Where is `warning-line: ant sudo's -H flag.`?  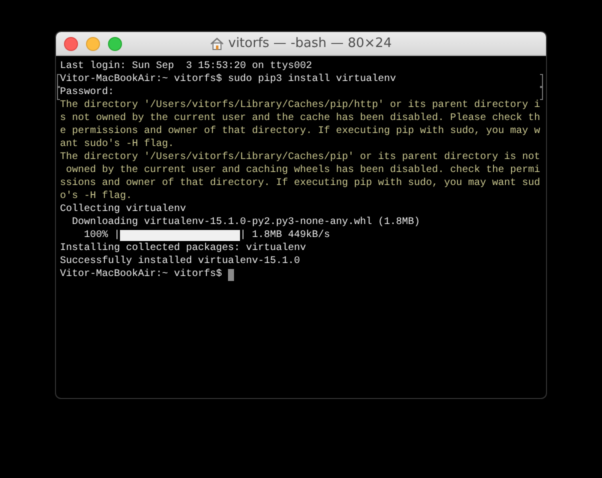
warning-line: ant sudo's -H flag. is located at coordinates (117, 144).